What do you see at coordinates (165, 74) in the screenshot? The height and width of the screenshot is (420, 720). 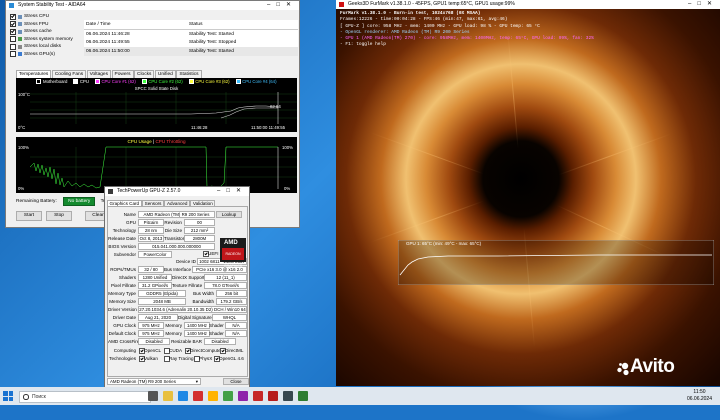 I see `tab-unified: Unified` at bounding box center [165, 74].